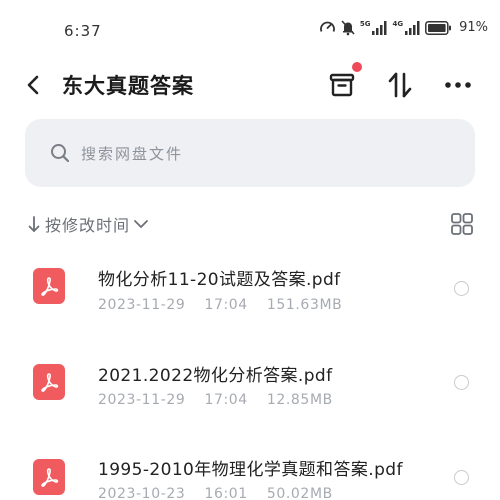  What do you see at coordinates (438, 27) in the screenshot?
I see `battery-icon` at bounding box center [438, 27].